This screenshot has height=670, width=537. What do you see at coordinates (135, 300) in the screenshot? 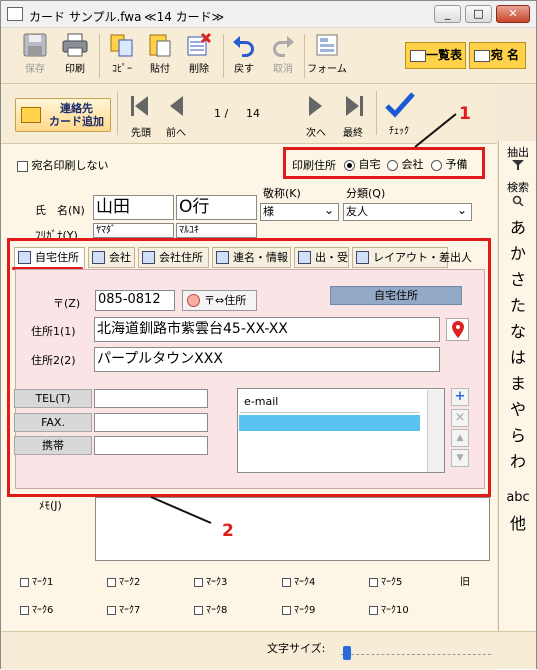
I see `postal-code-field: 085-0812` at bounding box center [135, 300].